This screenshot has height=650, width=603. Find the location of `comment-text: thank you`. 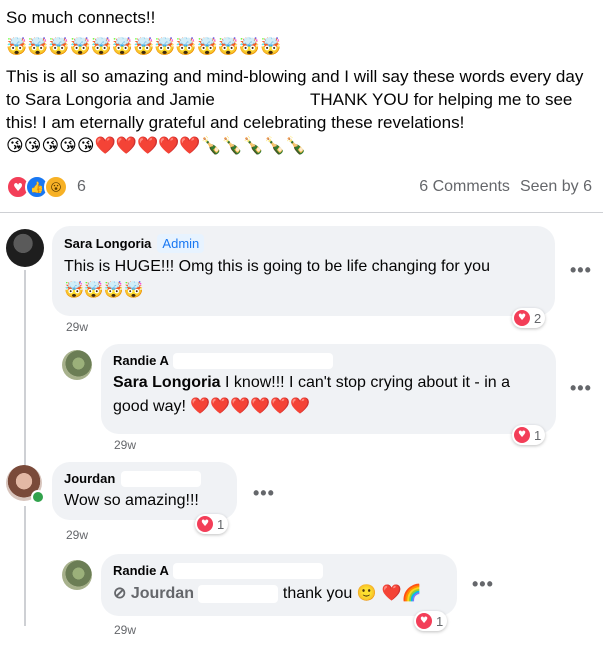

comment-text: thank you is located at coordinates (317, 593).